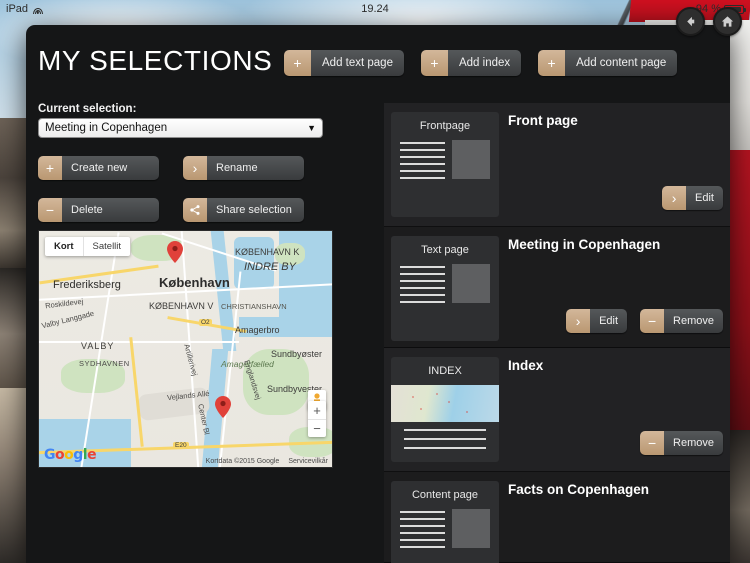 The width and height of the screenshot is (750, 563). I want to click on page-thumbnail-text-page: Text page, so click(445, 288).